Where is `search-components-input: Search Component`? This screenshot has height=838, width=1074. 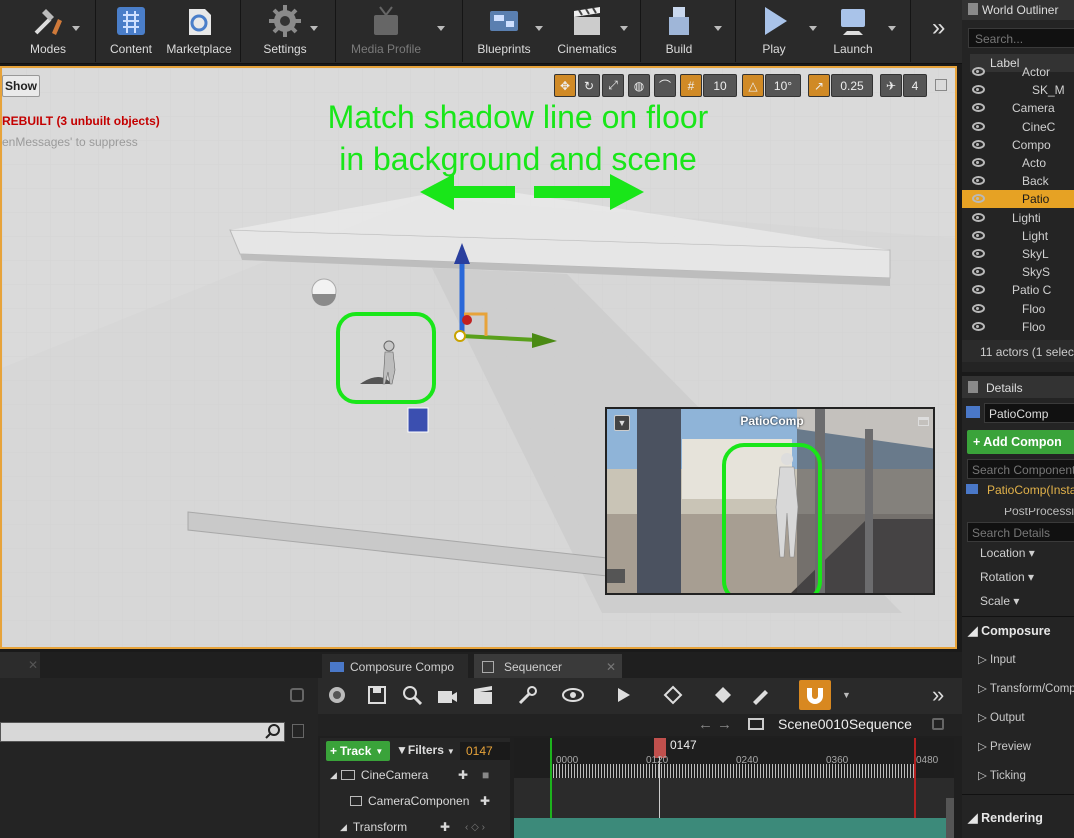
search-components-input: Search Component is located at coordinates (1020, 469).